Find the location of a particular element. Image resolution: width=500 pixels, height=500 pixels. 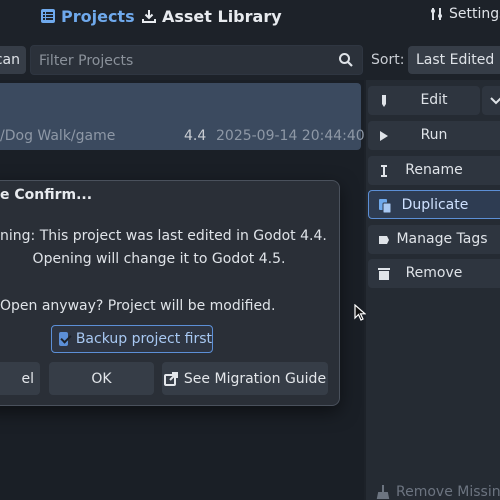

project-path: /Dog Walk/game is located at coordinates (58, 136).